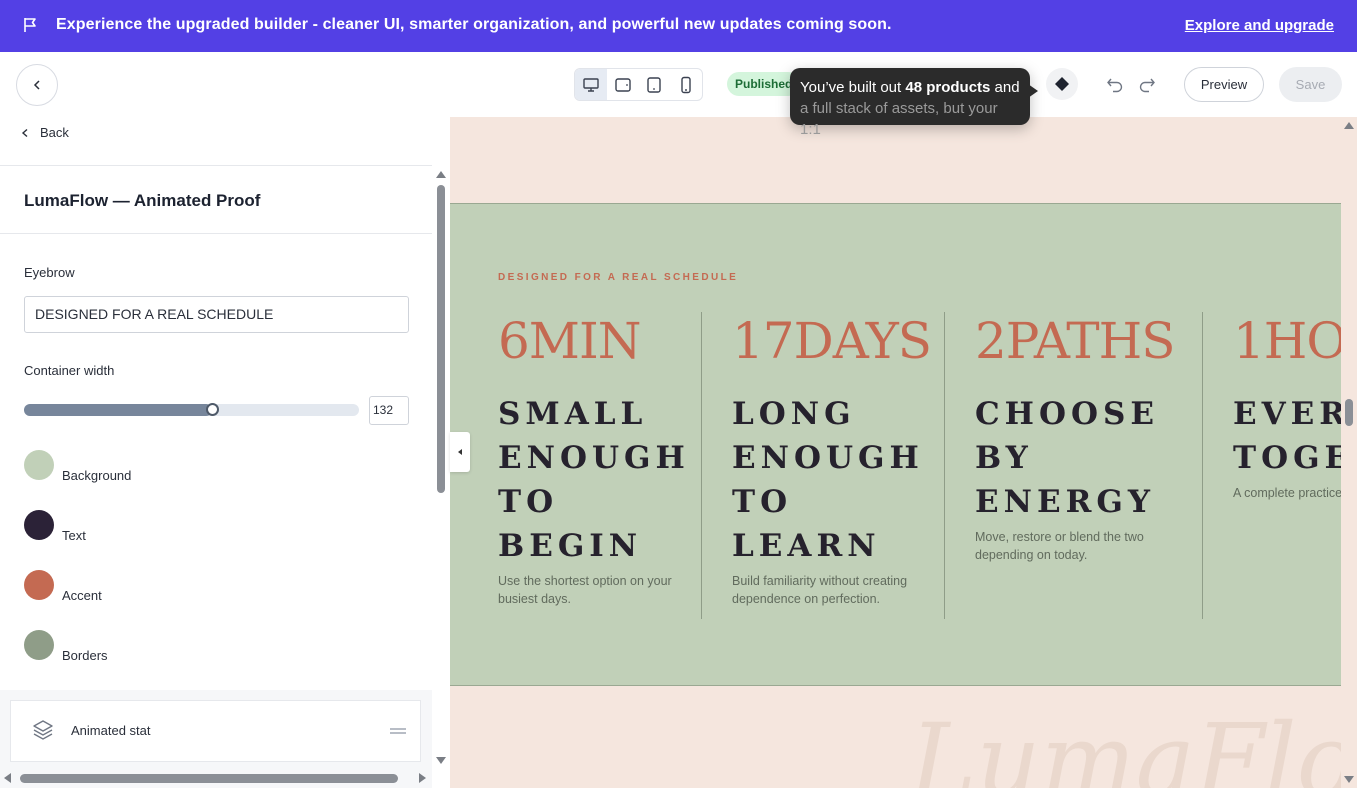  I want to click on tablet-landscape-icon, so click(622, 84).